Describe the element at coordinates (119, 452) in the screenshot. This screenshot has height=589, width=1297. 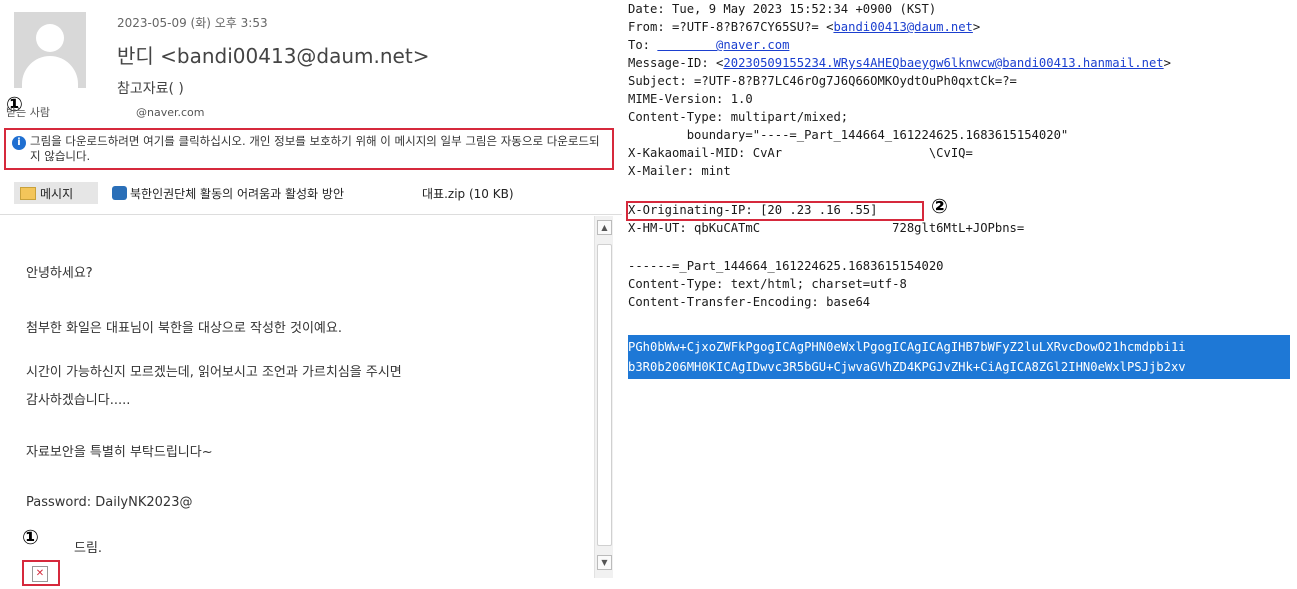
I see `body-line: 자료보안을 특별히 부탁드립니다~` at that location.